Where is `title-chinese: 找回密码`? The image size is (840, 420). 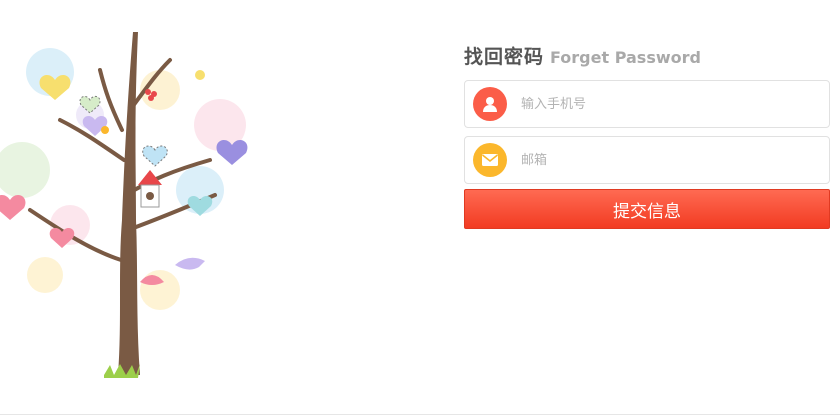 title-chinese: 找回密码 is located at coordinates (504, 57).